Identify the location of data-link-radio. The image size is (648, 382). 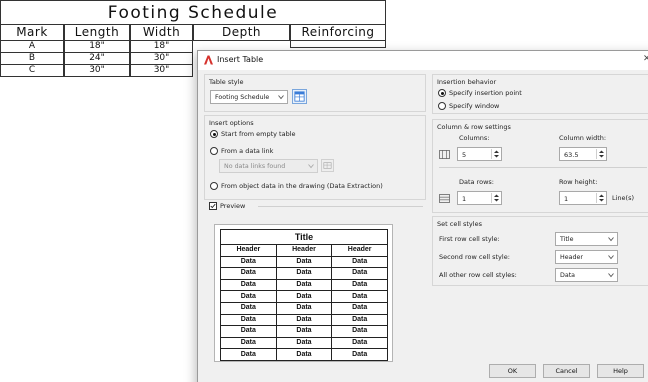
(214, 151).